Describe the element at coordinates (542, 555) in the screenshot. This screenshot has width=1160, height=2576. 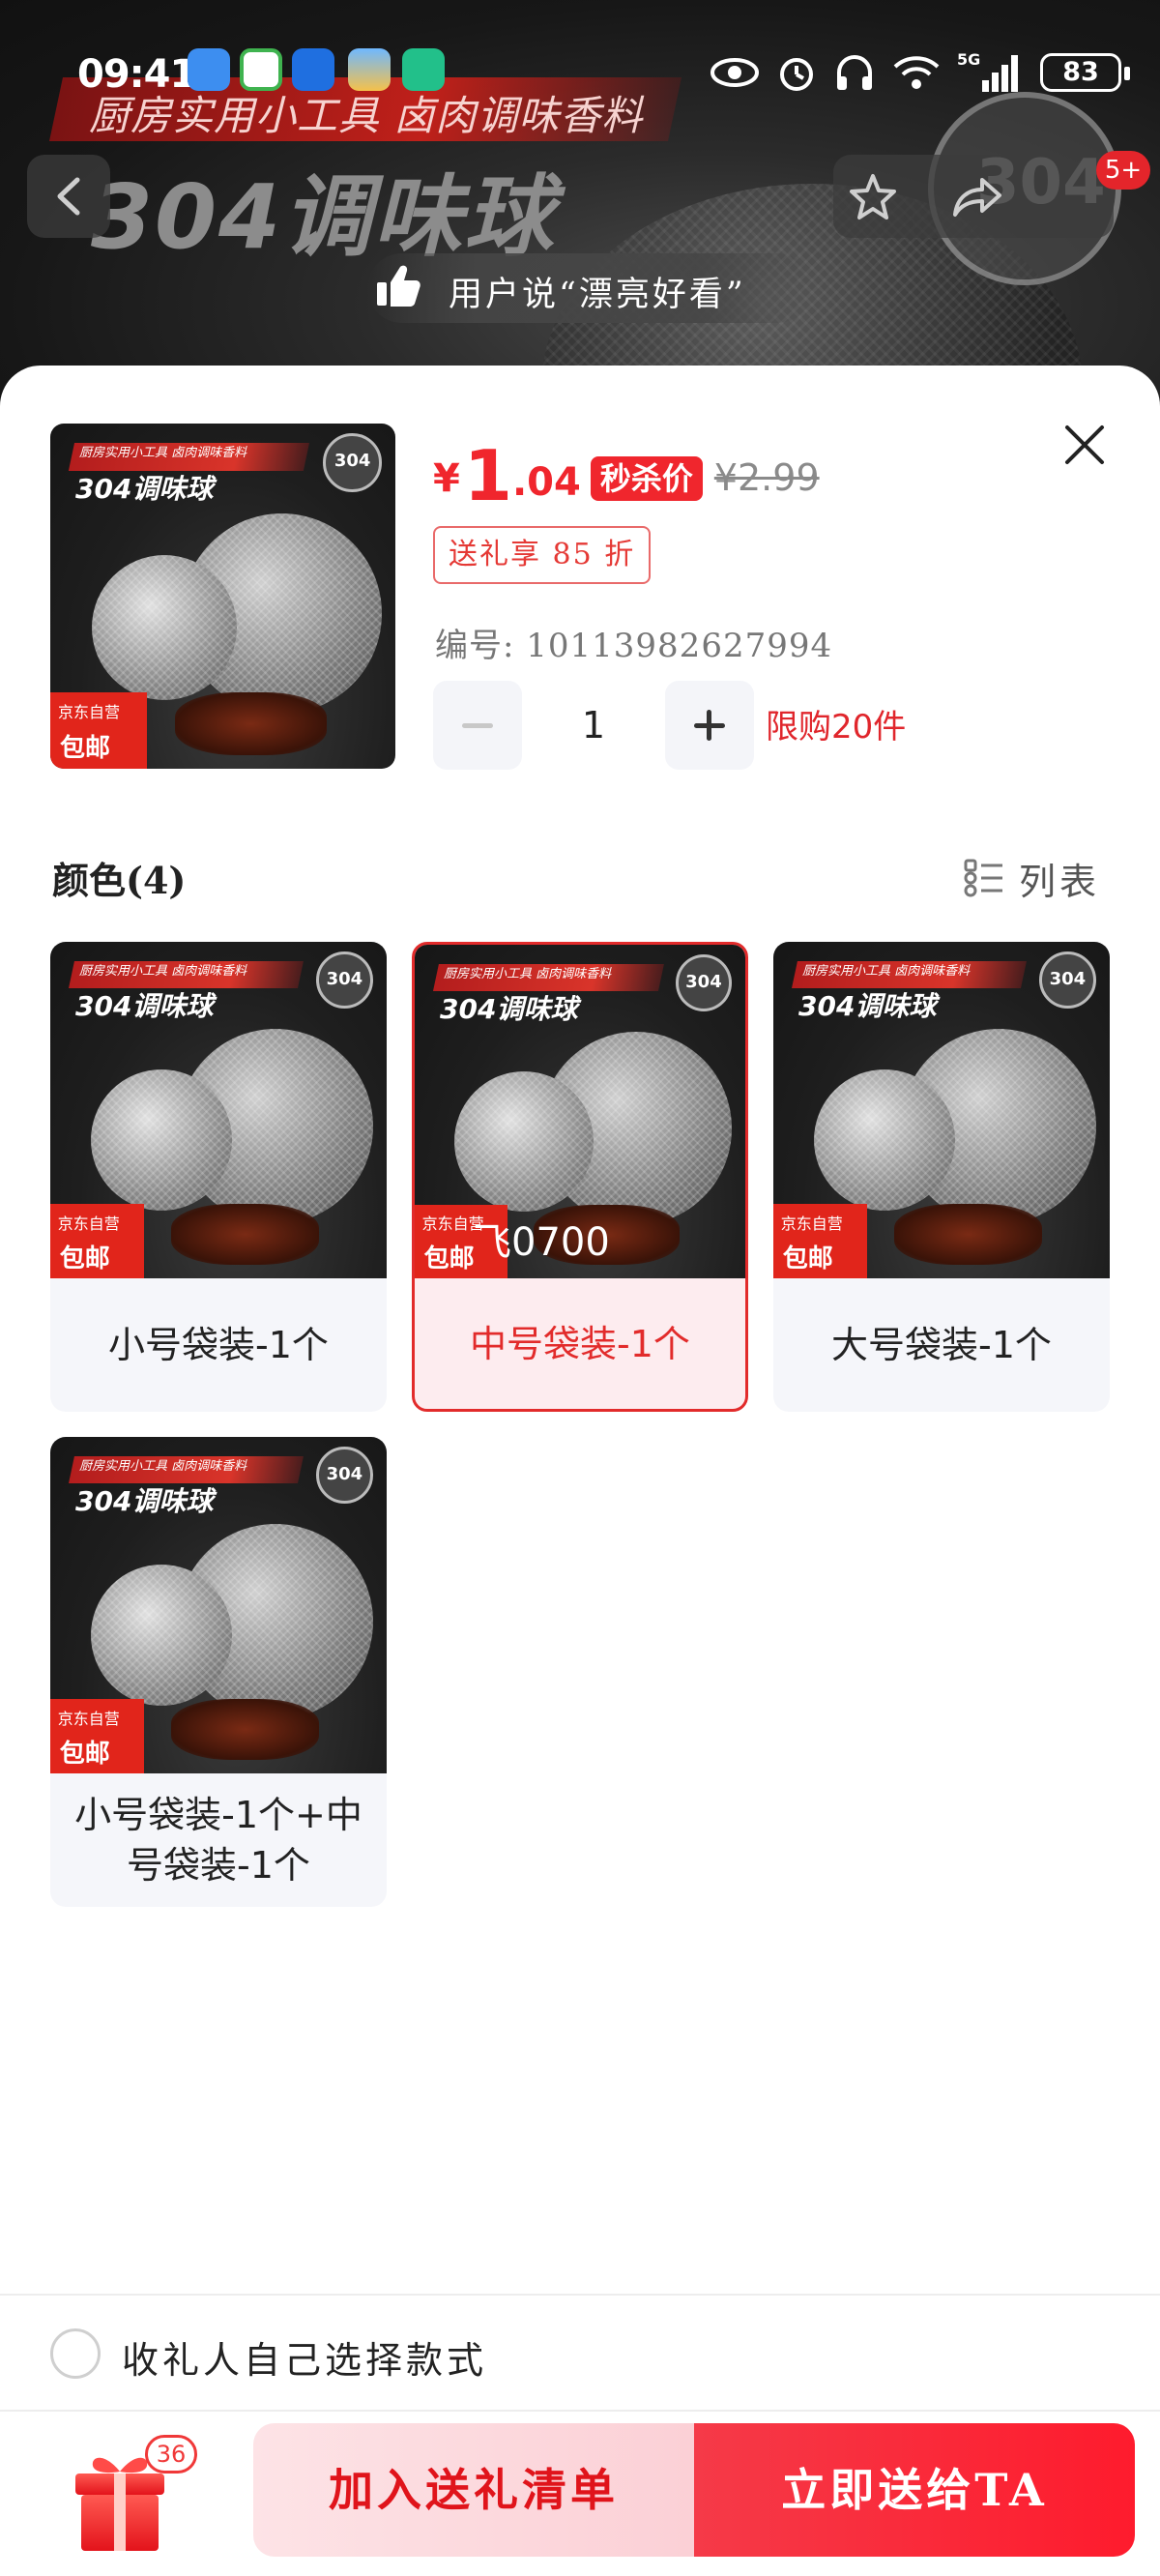
I see `gift-discount-badge: 送礼享 85 折` at that location.